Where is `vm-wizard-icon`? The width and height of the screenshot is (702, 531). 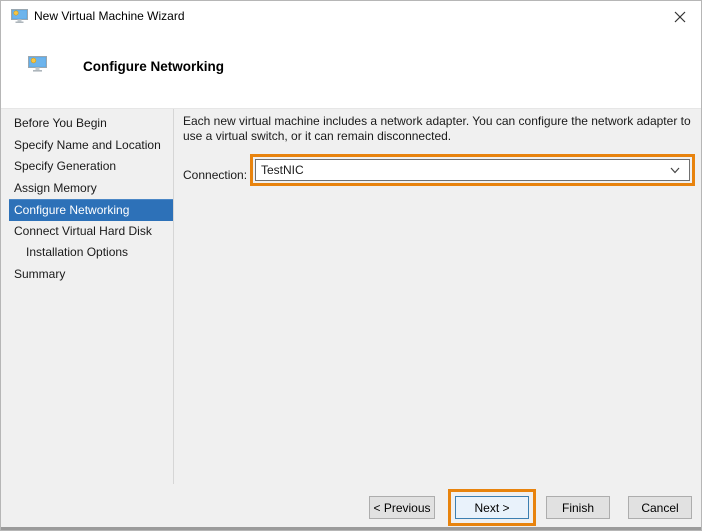
vm-wizard-icon is located at coordinates (19, 16).